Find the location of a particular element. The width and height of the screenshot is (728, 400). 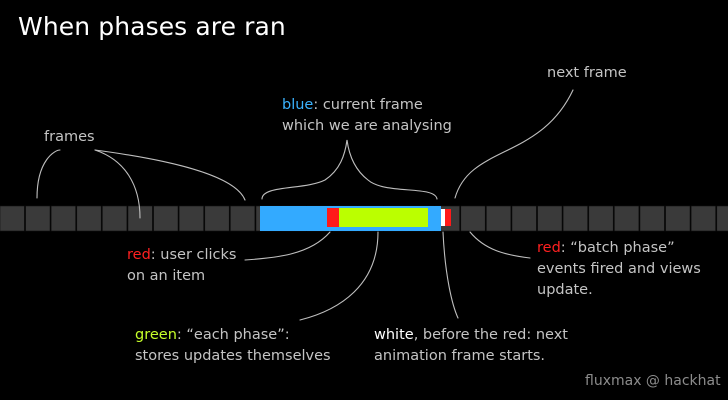

user-click-block is located at coordinates (333, 217).